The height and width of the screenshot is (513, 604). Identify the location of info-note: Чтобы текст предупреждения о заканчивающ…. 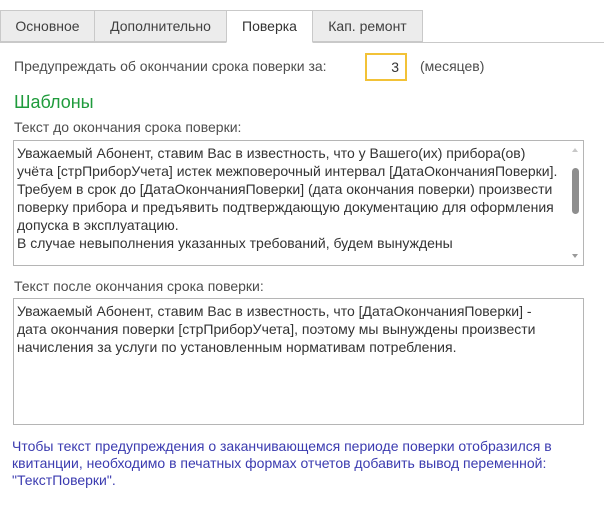
(282, 463).